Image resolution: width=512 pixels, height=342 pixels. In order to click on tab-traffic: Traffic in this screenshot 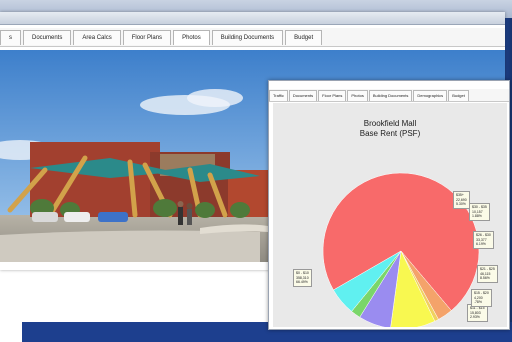, I will do `click(278, 95)`.